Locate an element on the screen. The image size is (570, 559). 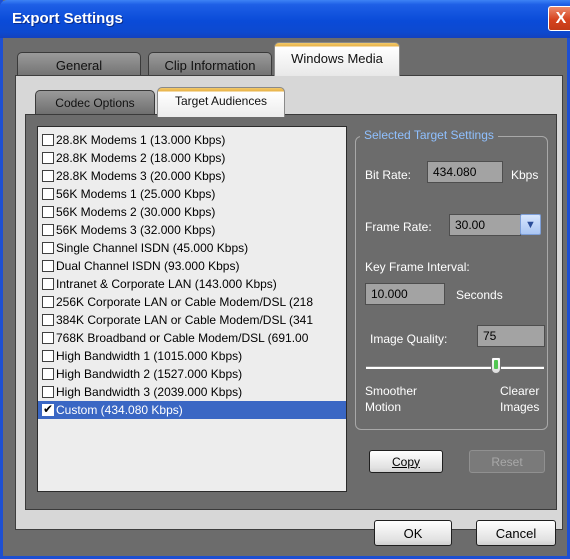
ok-button: OK is located at coordinates (413, 533).